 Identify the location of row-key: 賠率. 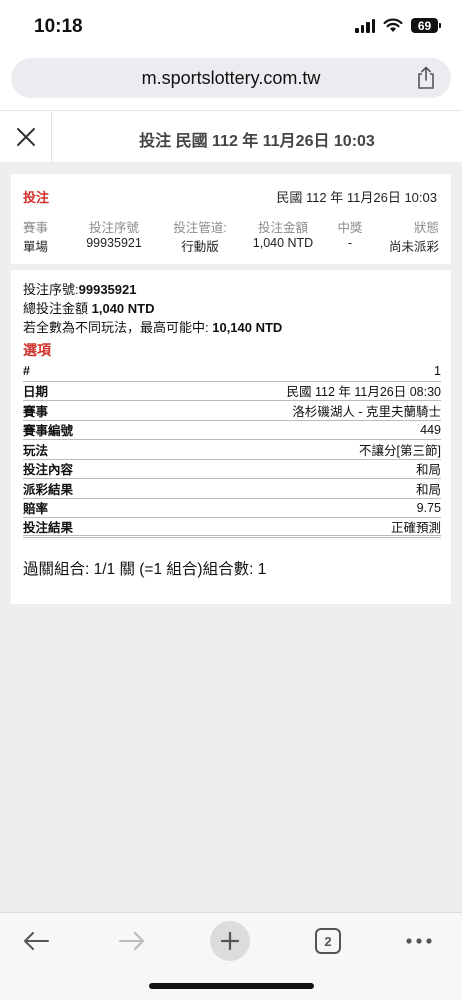
(36, 509).